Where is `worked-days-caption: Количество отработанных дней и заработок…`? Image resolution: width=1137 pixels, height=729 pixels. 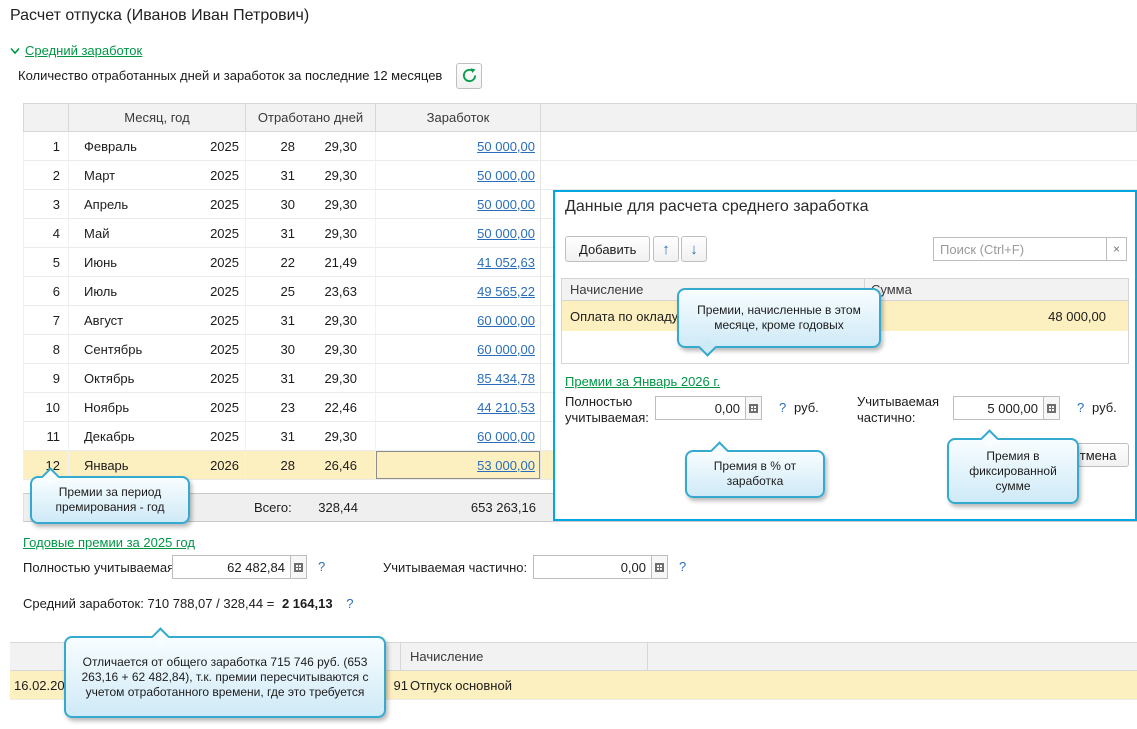
worked-days-caption: Количество отработанных дней и заработок… is located at coordinates (230, 75).